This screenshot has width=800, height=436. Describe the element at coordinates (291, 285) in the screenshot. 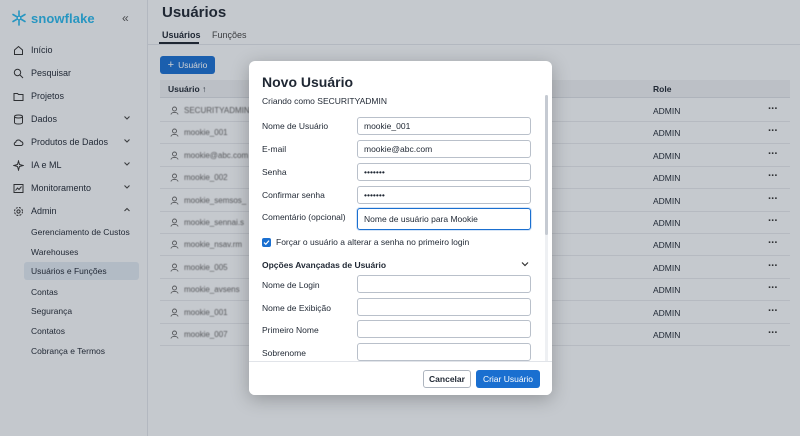

I see `login-name-label: Nome de Login` at that location.